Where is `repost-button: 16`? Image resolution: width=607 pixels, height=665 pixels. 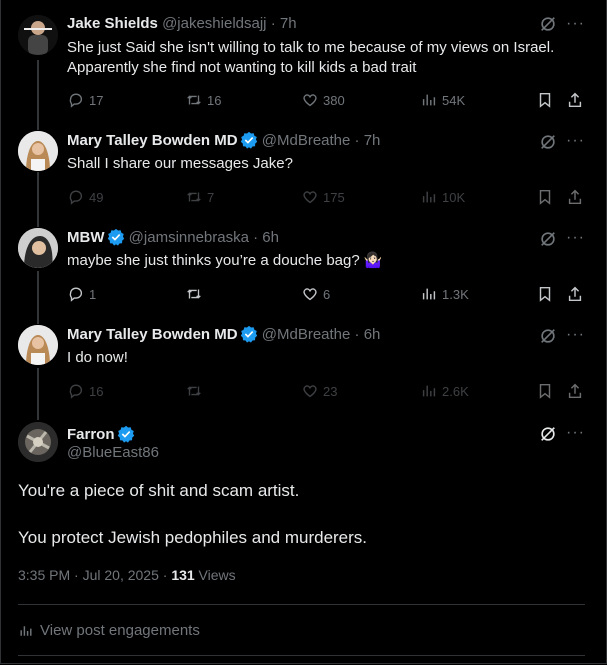 repost-button: 16 is located at coordinates (203, 100).